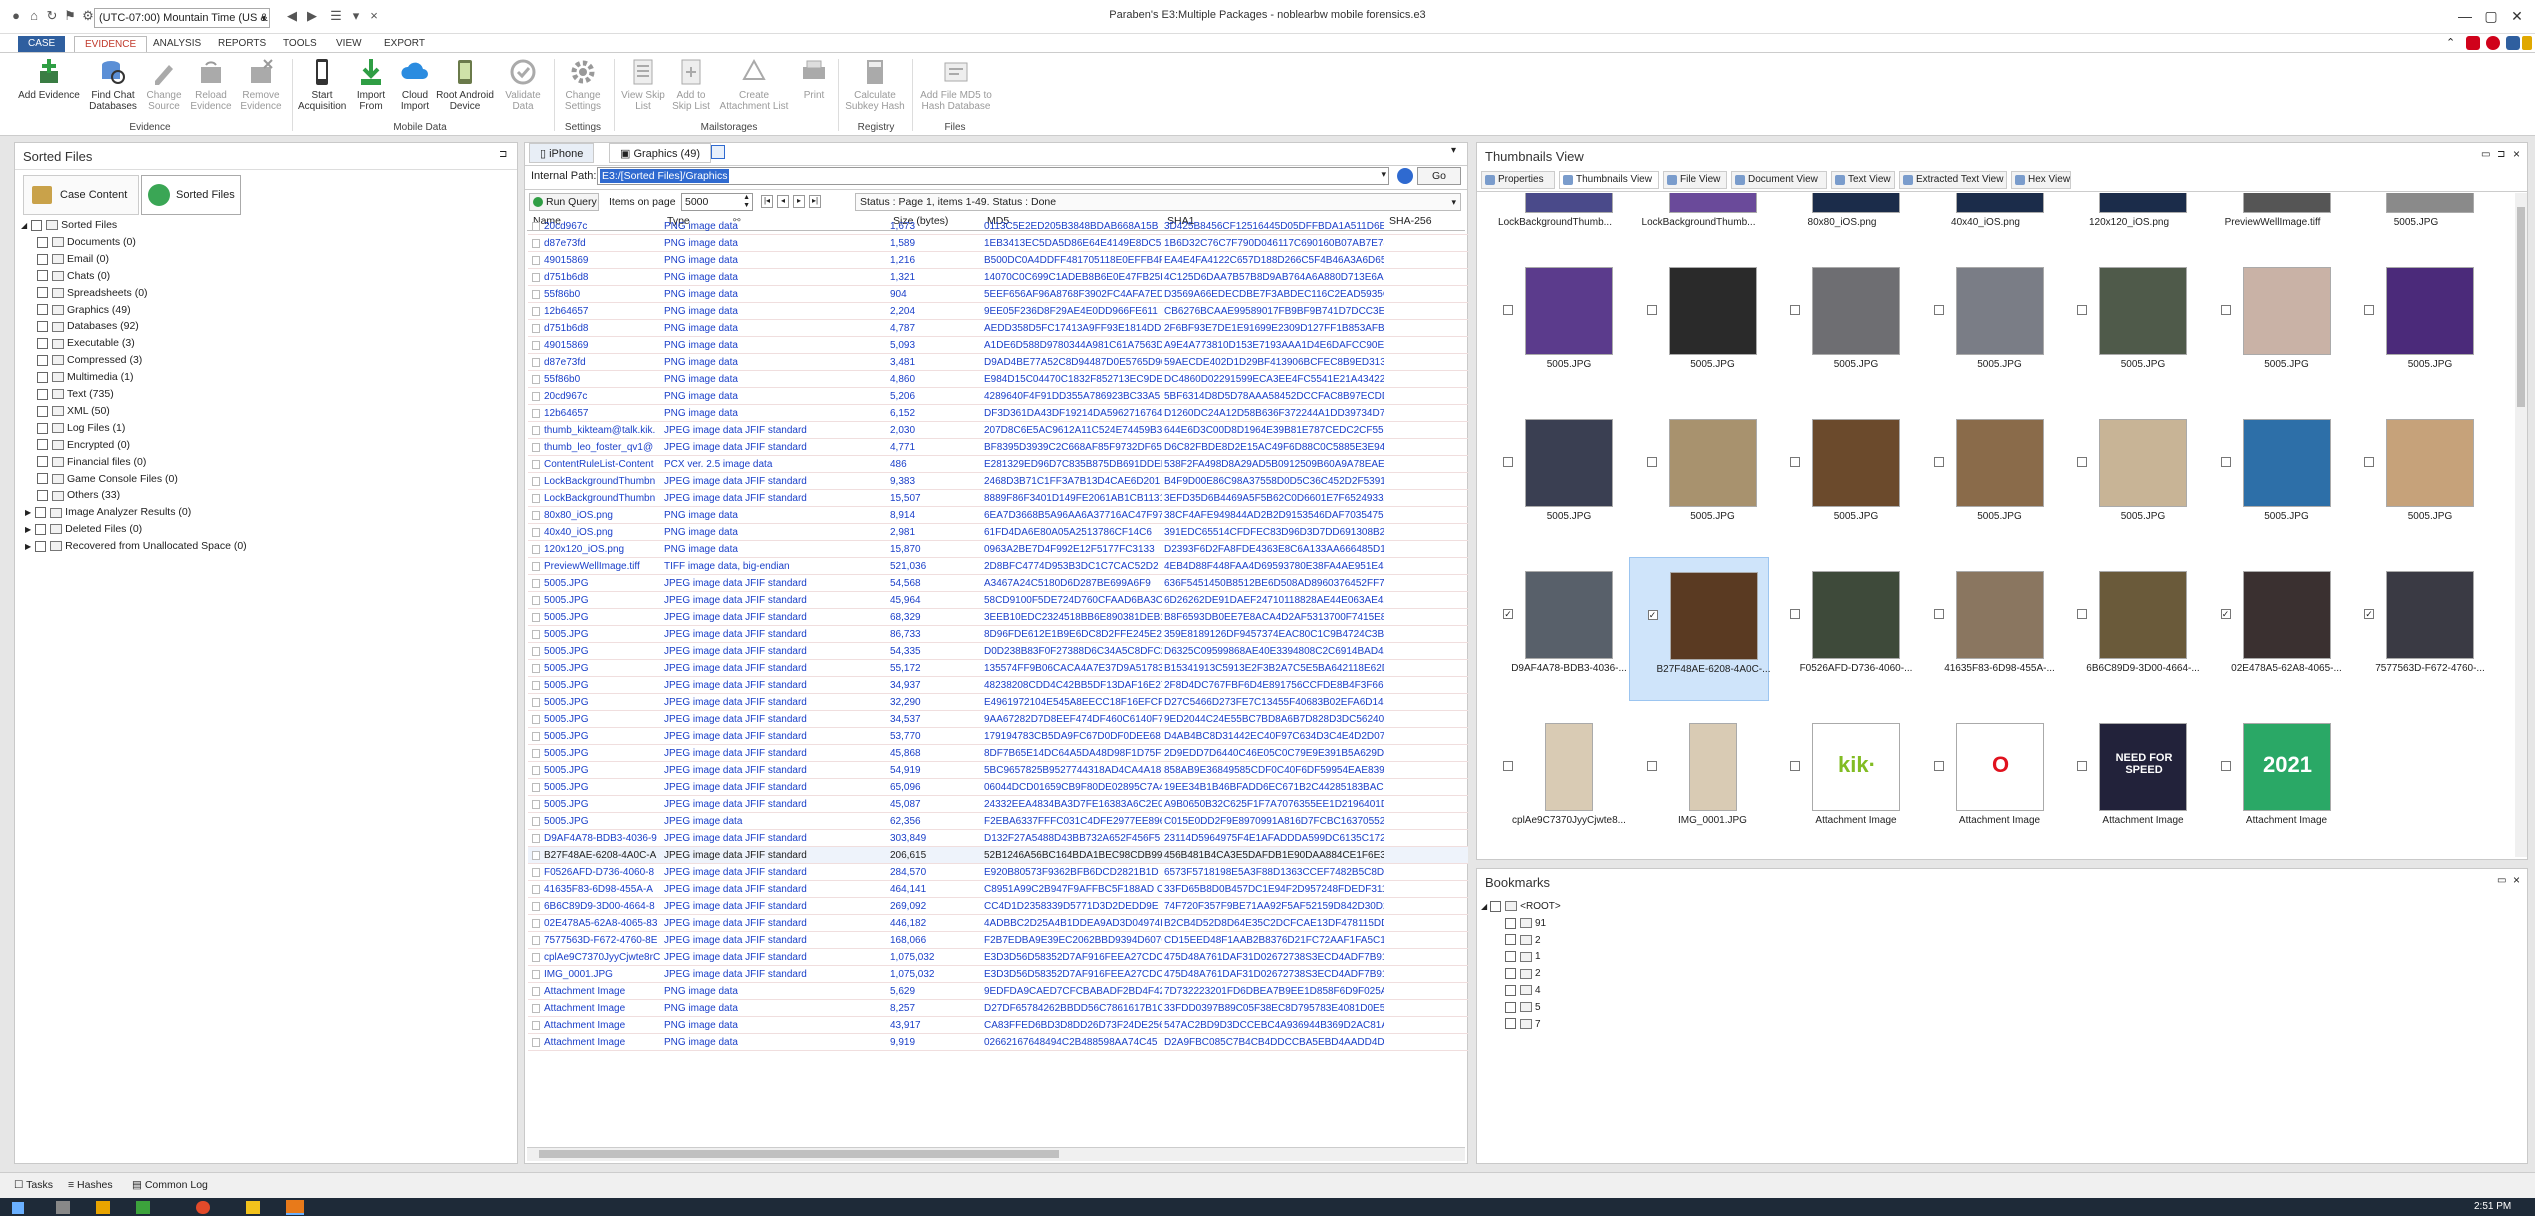  What do you see at coordinates (300, 44) in the screenshot?
I see `tab-tools: TOOLS` at bounding box center [300, 44].